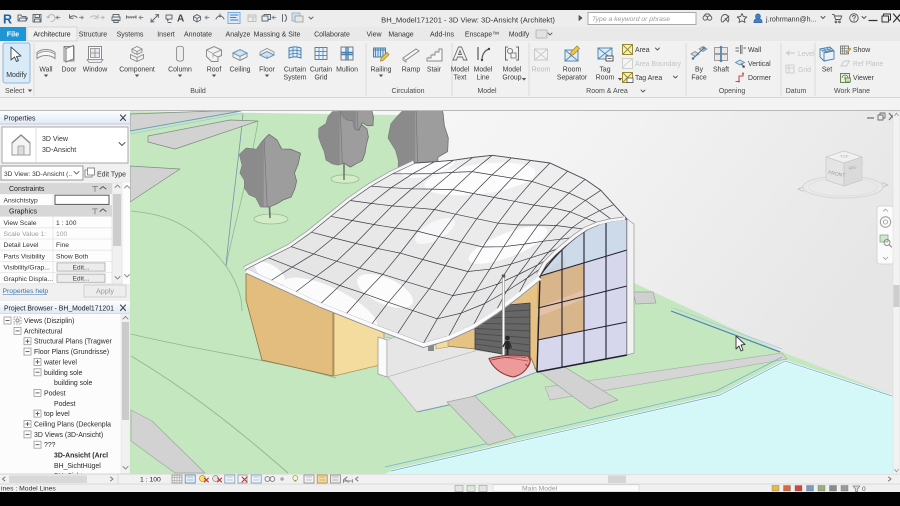  What do you see at coordinates (239, 70) in the screenshot?
I see `svg-text: Ceiling` at bounding box center [239, 70].